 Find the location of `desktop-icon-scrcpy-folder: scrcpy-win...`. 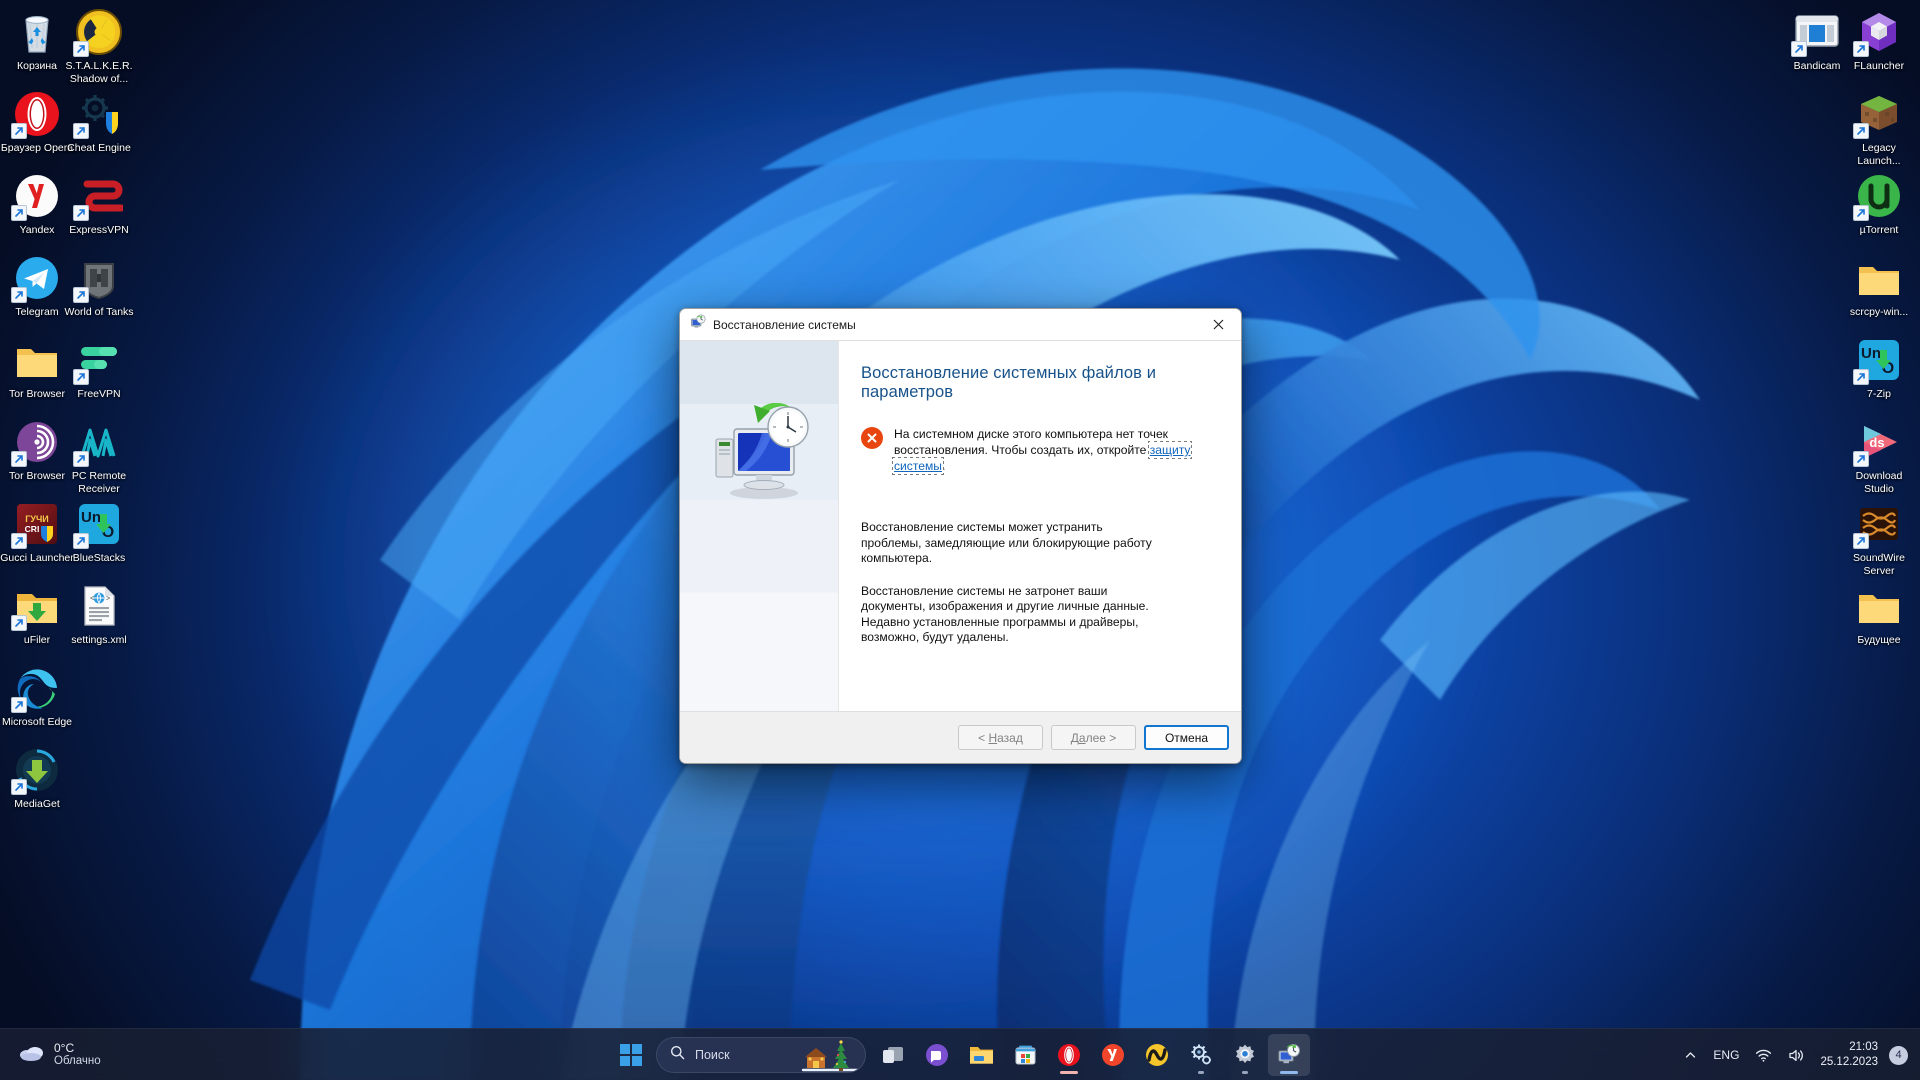

desktop-icon-scrcpy-folder: scrcpy-win... is located at coordinates (1879, 286).